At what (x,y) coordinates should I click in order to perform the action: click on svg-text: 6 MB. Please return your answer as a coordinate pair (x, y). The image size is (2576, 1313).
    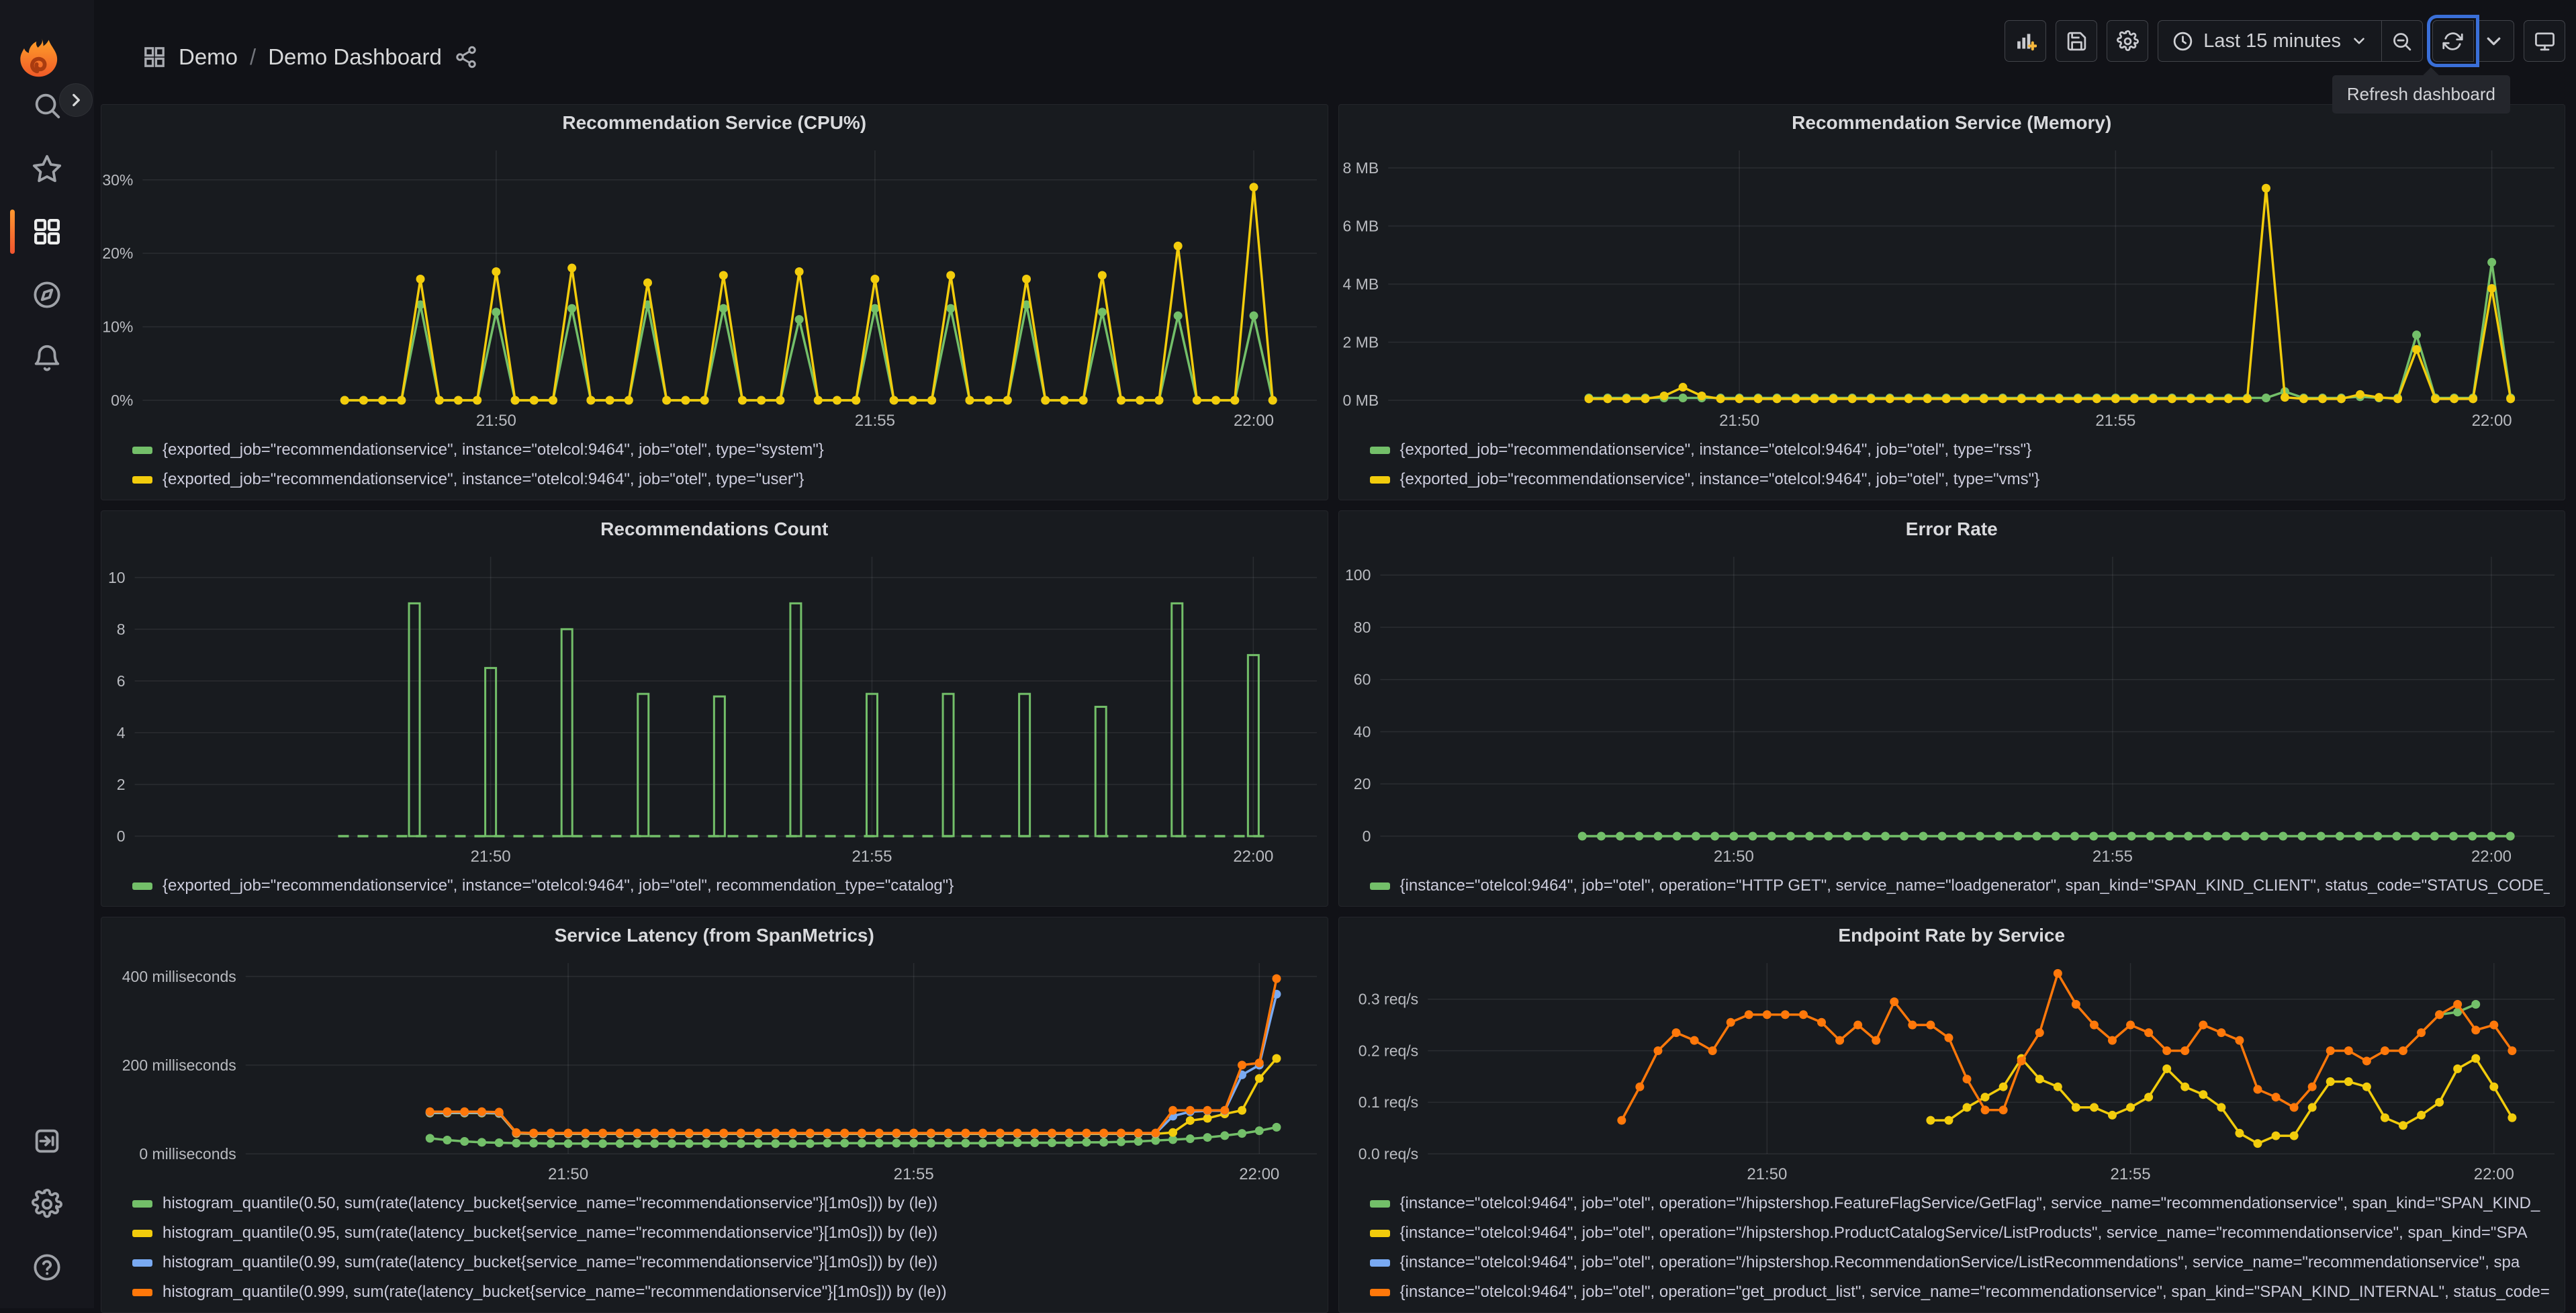
    Looking at the image, I should click on (1360, 225).